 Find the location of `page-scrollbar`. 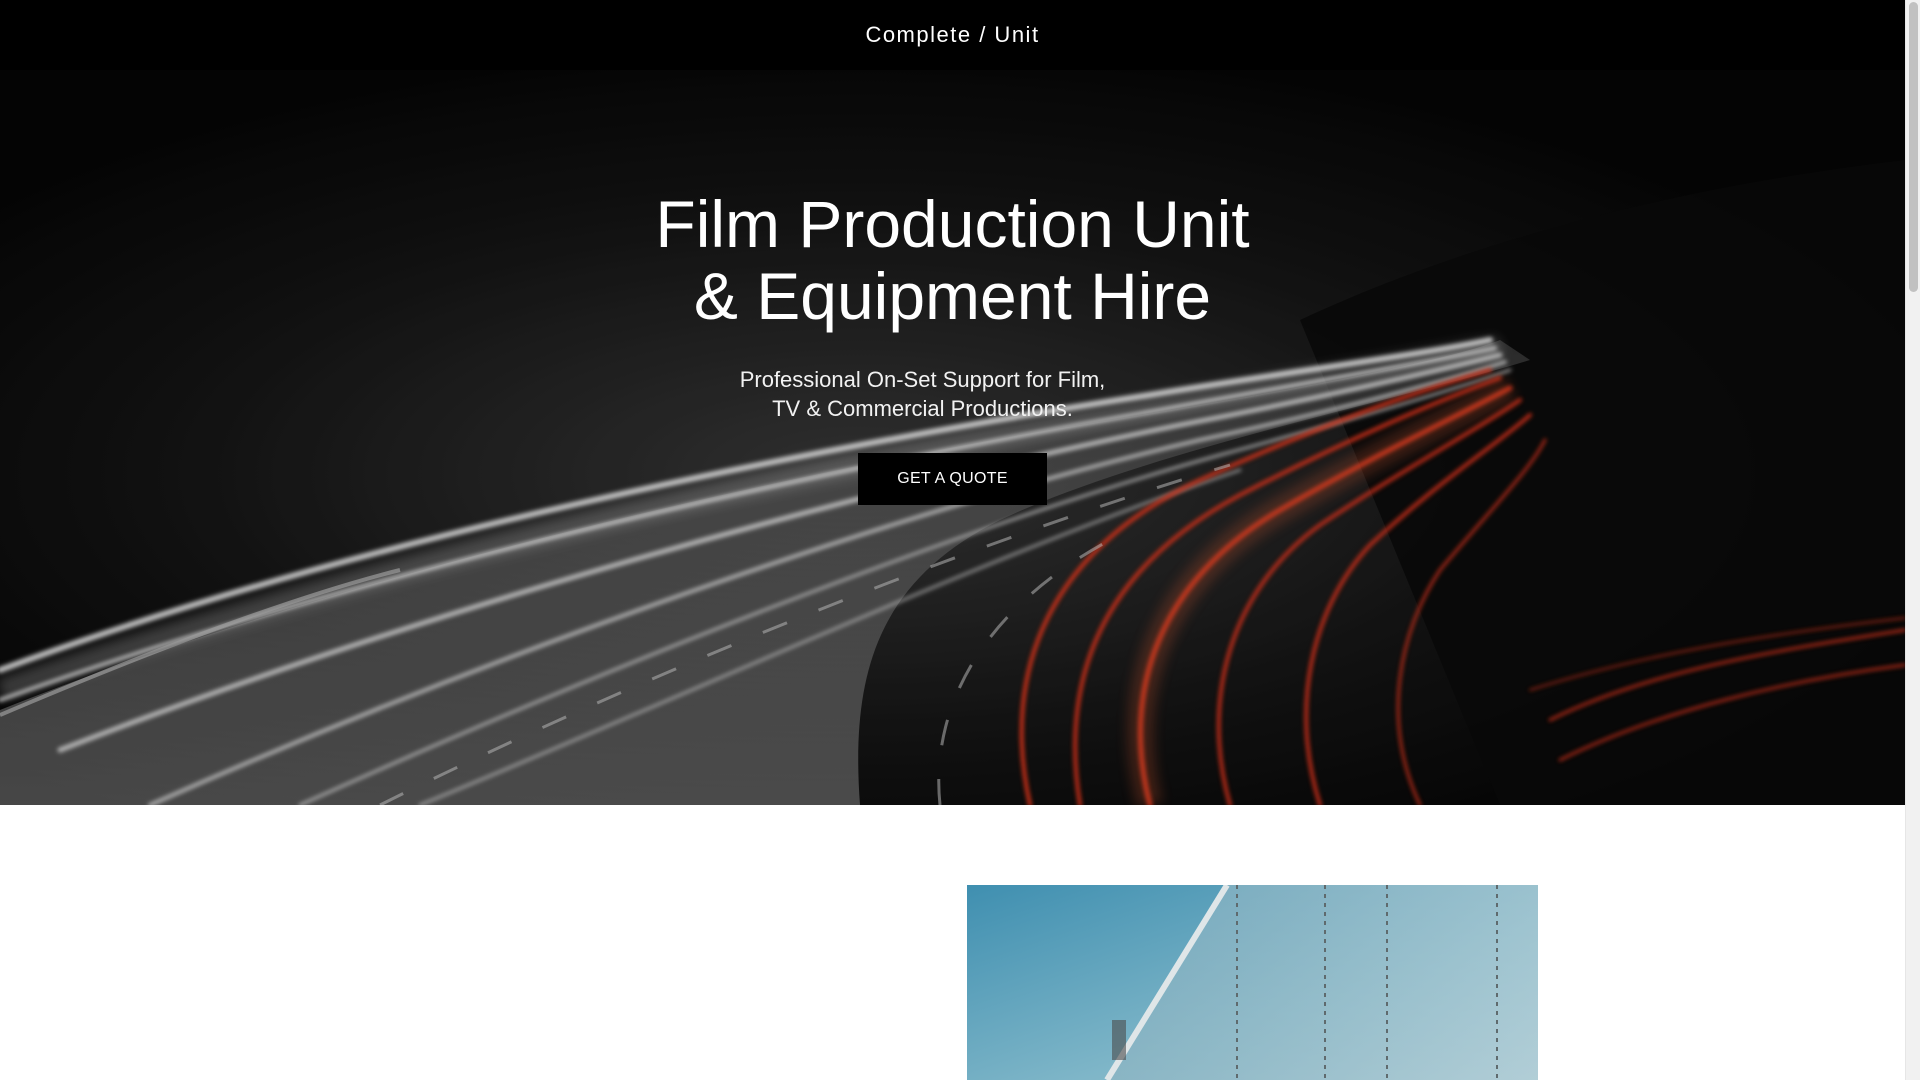

page-scrollbar is located at coordinates (1912, 540).